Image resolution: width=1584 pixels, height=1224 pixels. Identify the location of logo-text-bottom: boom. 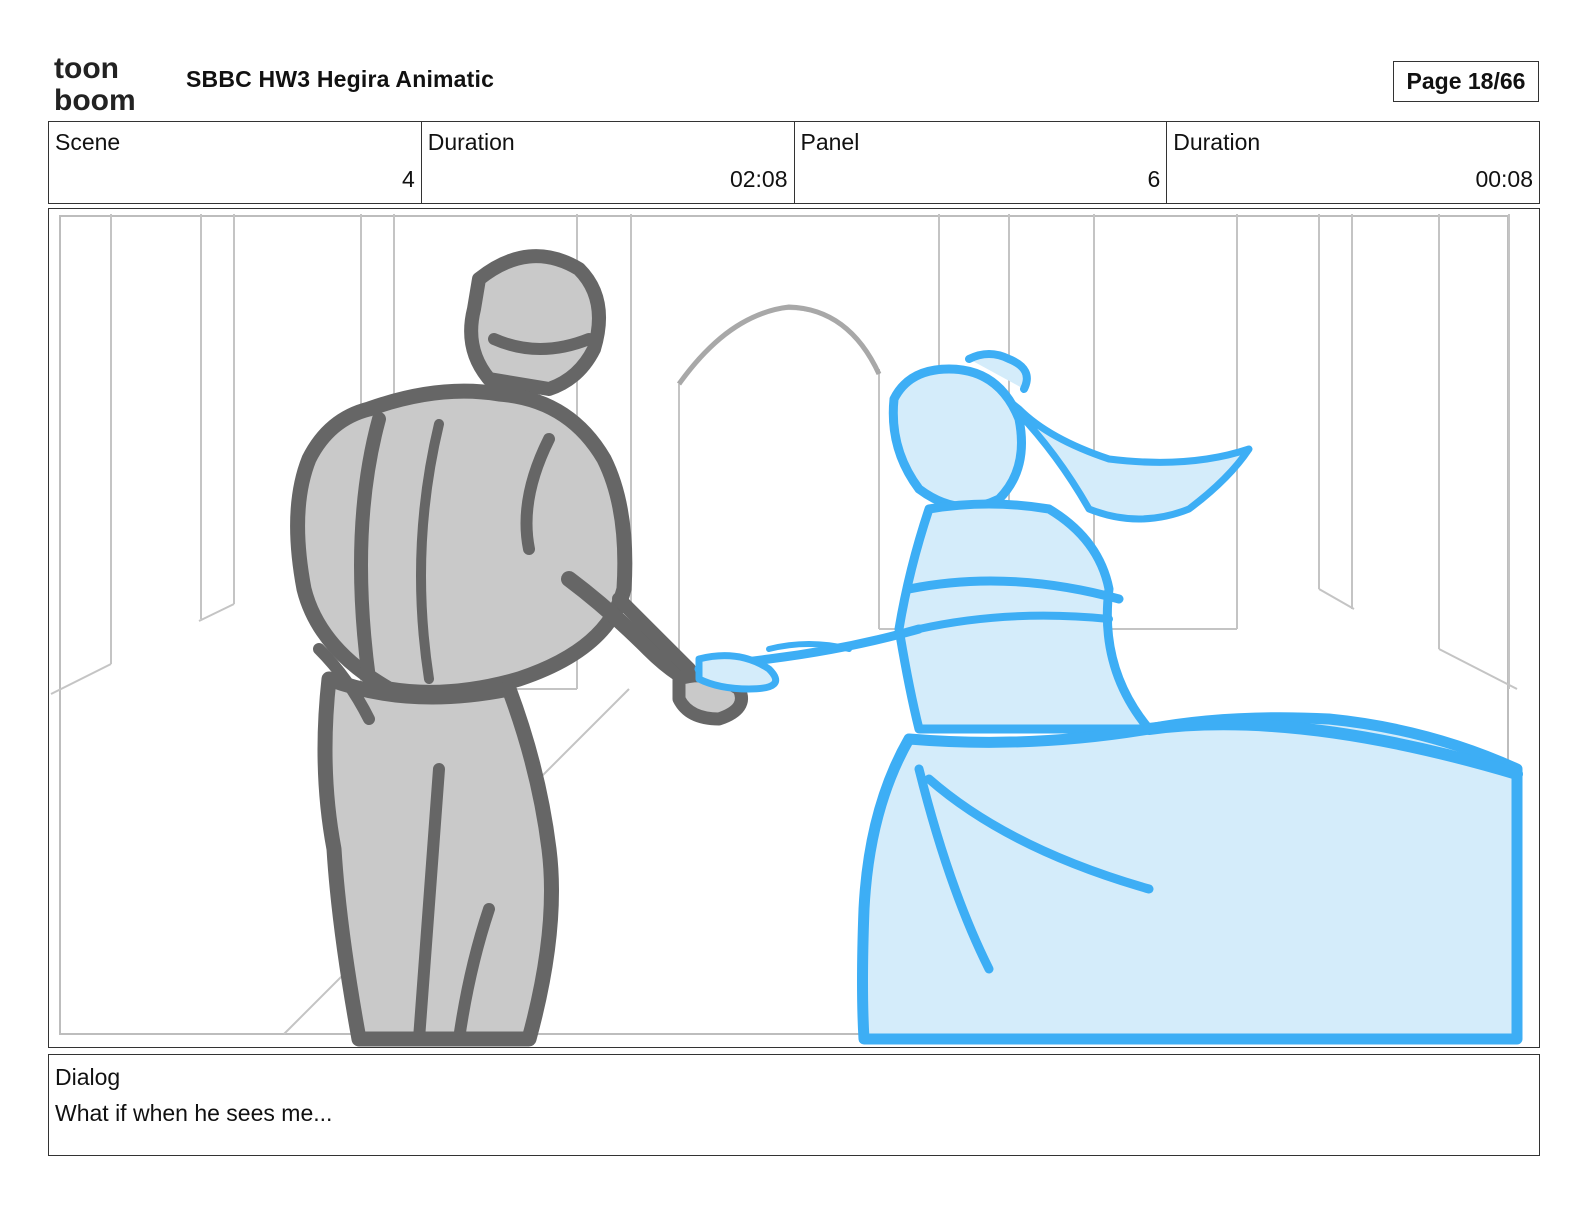
(95, 98).